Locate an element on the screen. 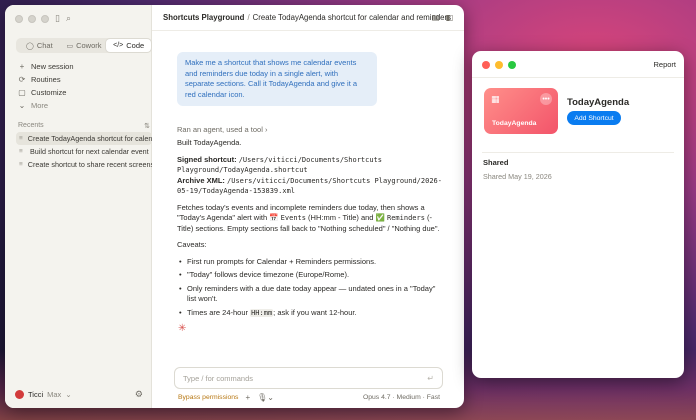  breadcrumb-project: Shortcuts Playground is located at coordinates (203, 17).